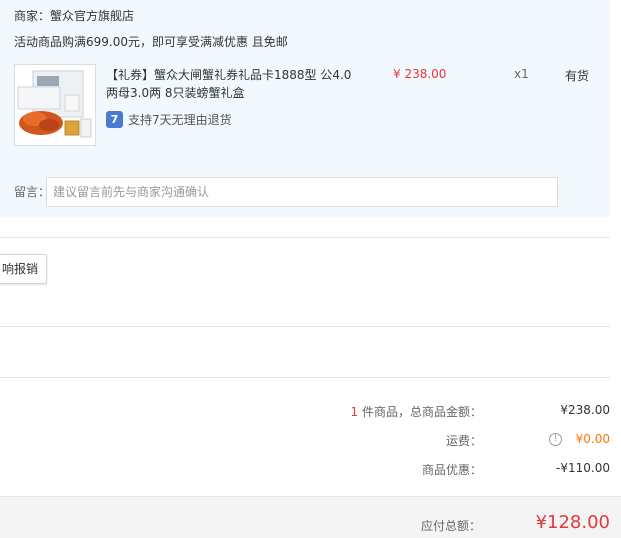 The width and height of the screenshot is (621, 538). I want to click on shipping-value: ¥0.00, so click(592, 439).